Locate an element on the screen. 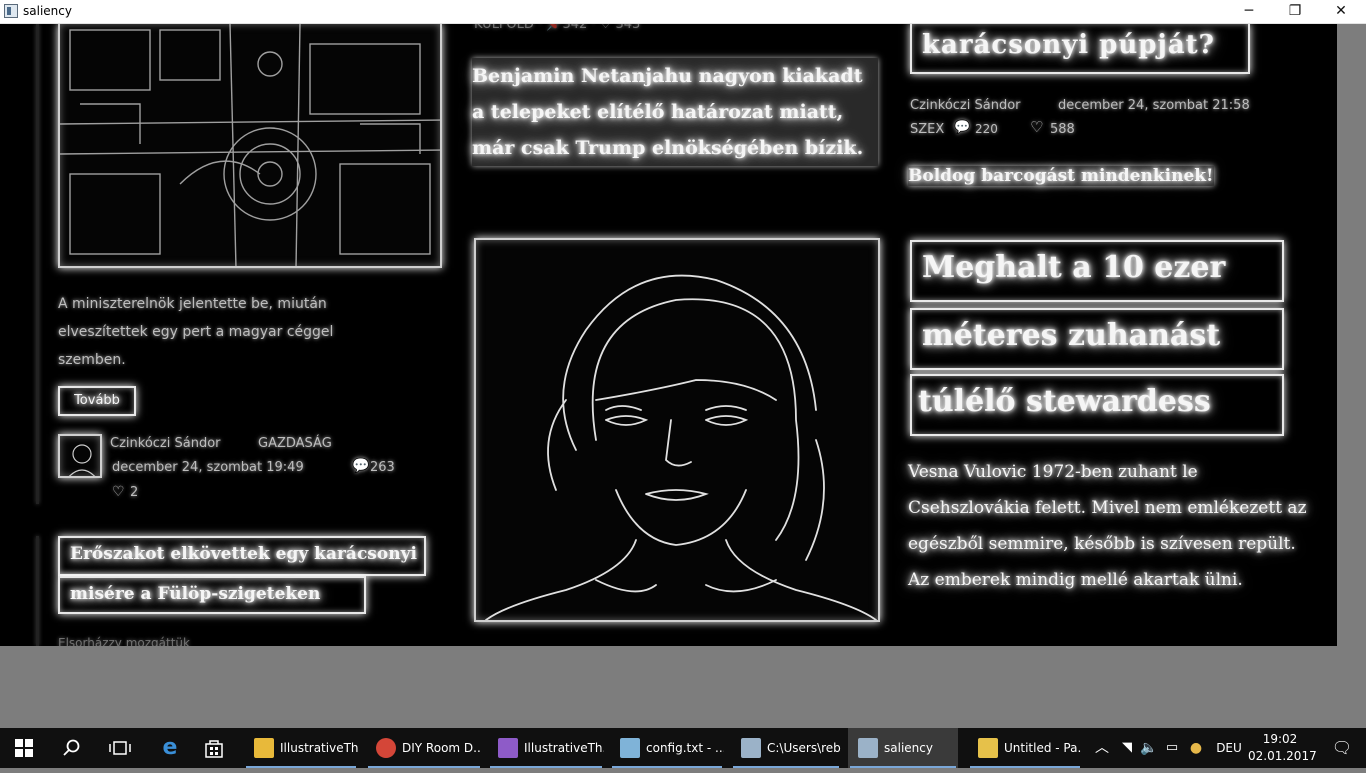  minimize-button: ─ is located at coordinates (1249, 12).